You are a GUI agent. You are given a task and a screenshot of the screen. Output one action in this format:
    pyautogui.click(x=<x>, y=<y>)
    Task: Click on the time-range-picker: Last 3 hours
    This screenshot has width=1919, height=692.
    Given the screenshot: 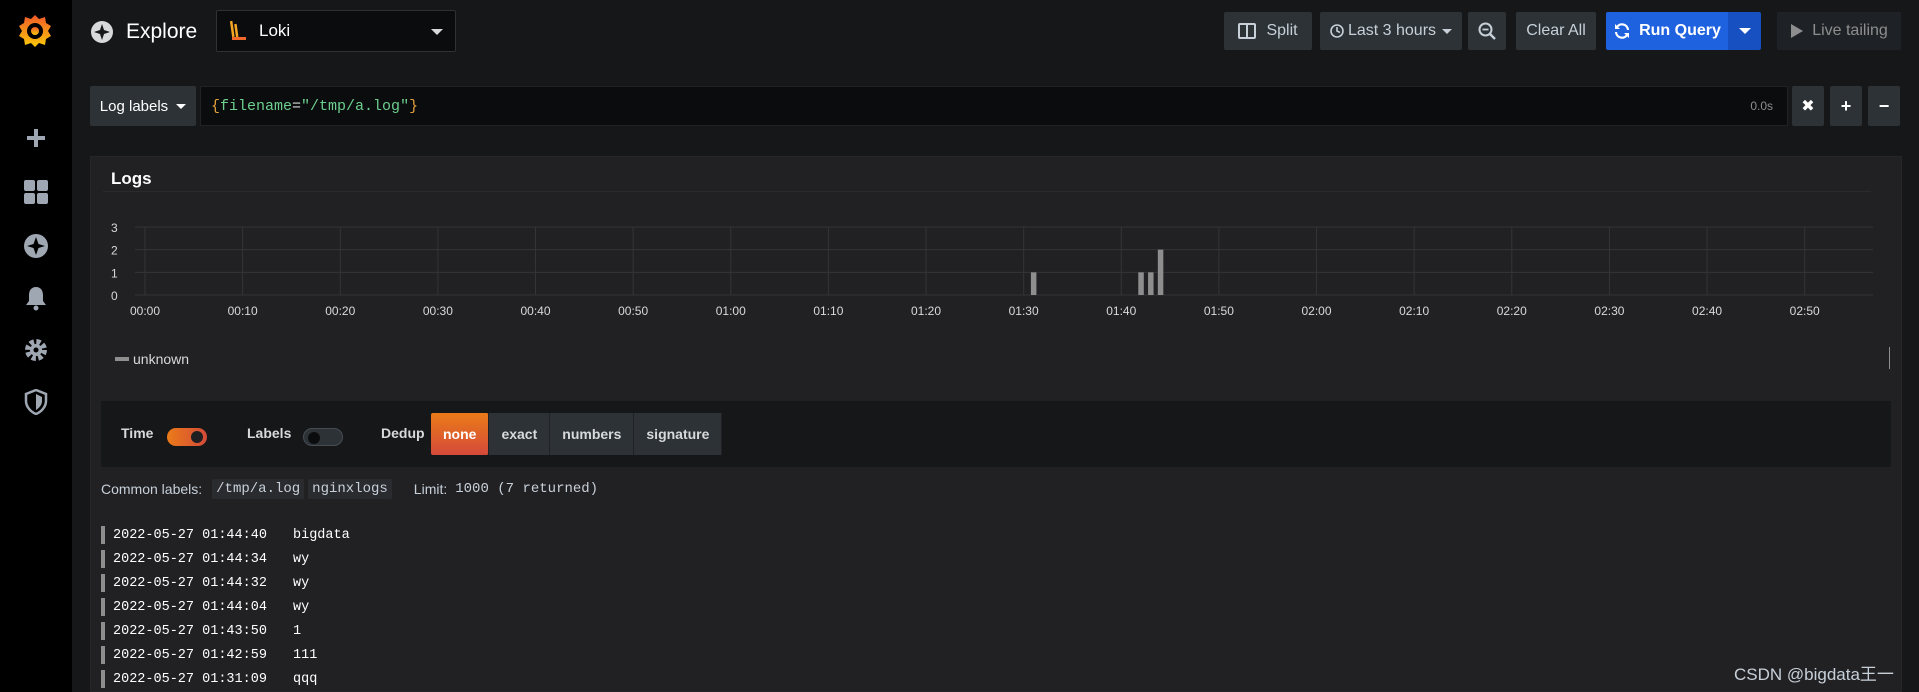 What is the action you would take?
    pyautogui.click(x=1391, y=31)
    